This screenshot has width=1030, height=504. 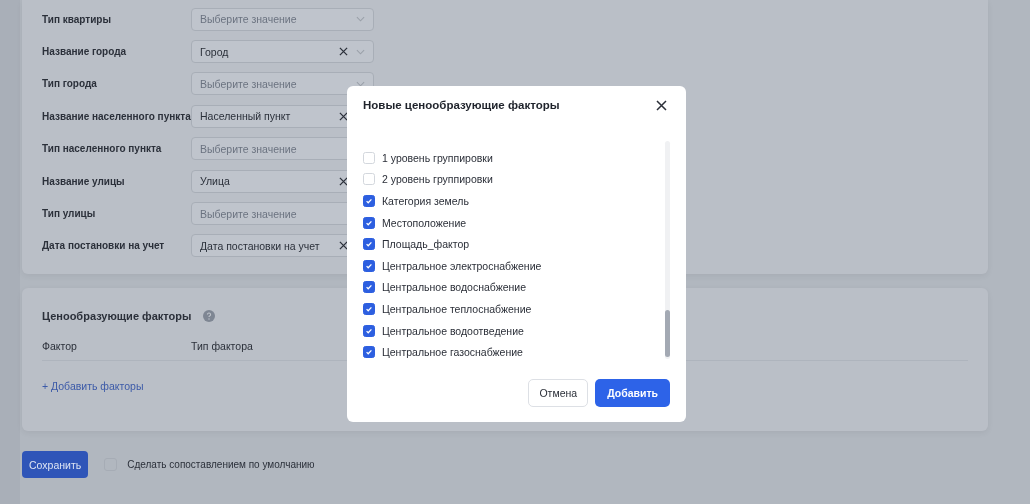 I want to click on add-button: Добавить, so click(x=632, y=393).